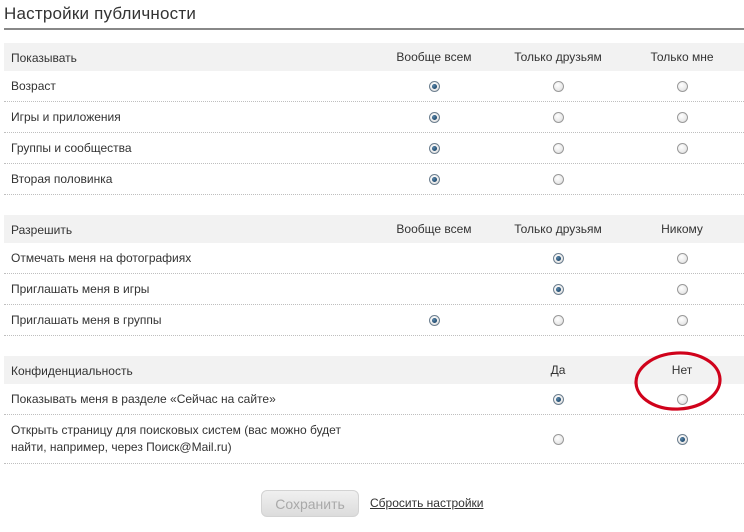 The height and width of the screenshot is (532, 744). I want to click on column-header-only-me: Только мне, so click(682, 57).